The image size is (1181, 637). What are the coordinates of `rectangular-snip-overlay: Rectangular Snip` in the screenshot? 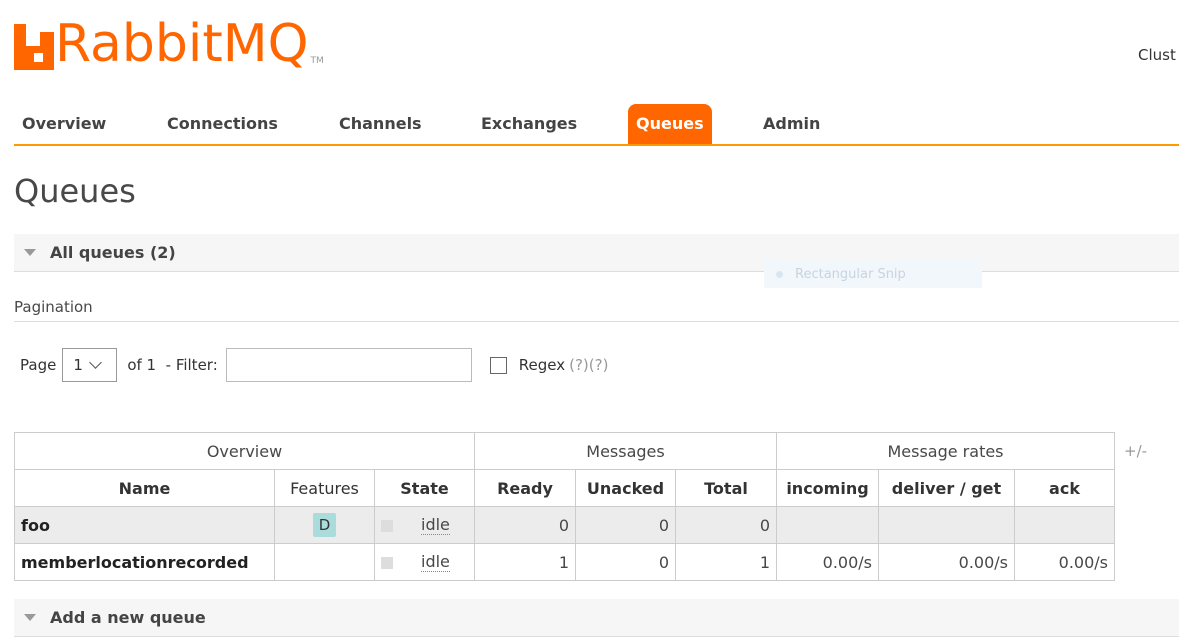 It's located at (873, 274).